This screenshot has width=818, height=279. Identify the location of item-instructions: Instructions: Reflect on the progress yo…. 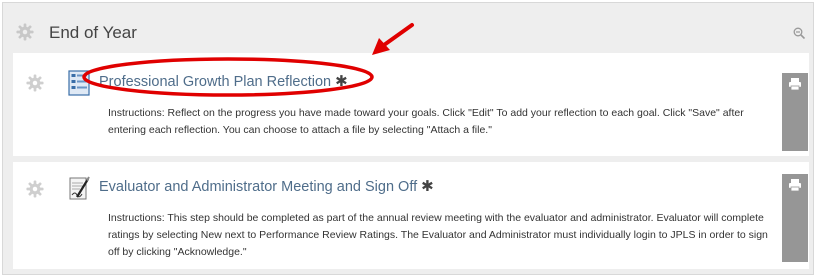
(426, 121).